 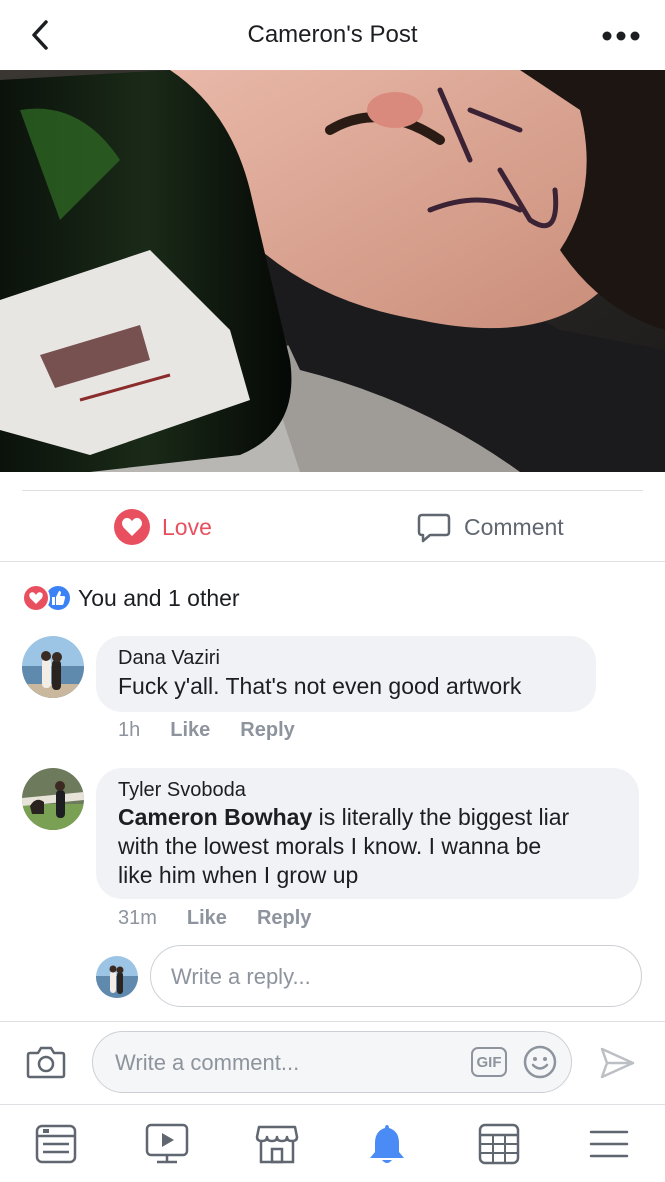 I want to click on bottom-tab-bar, so click(x=332, y=1143).